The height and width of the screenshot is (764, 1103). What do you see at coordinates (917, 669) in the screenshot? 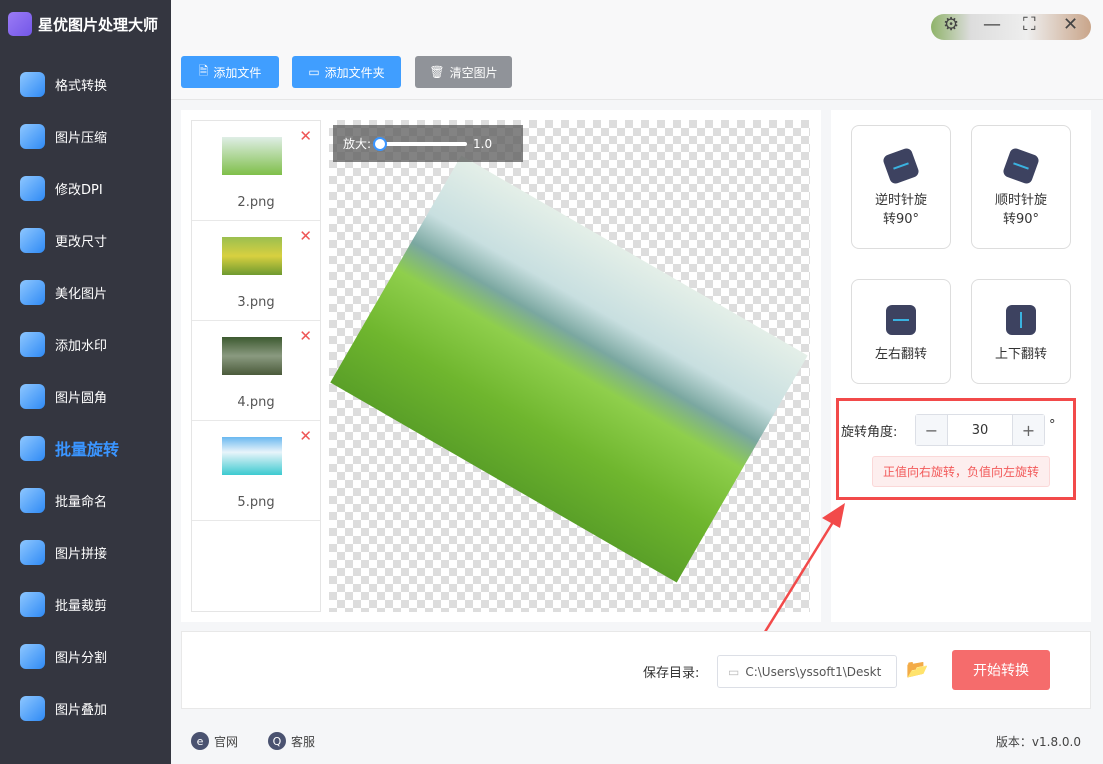
I see `browse-folder-icon: 📂` at bounding box center [917, 669].